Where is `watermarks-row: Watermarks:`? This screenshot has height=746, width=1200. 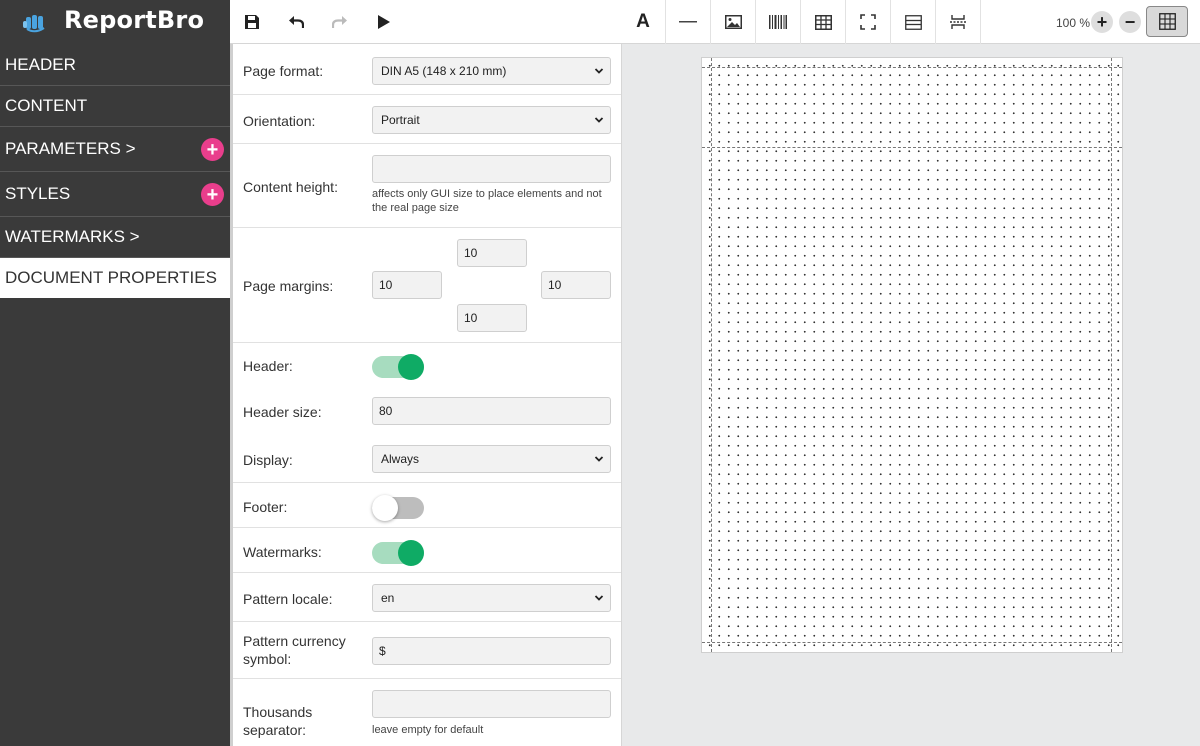 watermarks-row: Watermarks: is located at coordinates (427, 550).